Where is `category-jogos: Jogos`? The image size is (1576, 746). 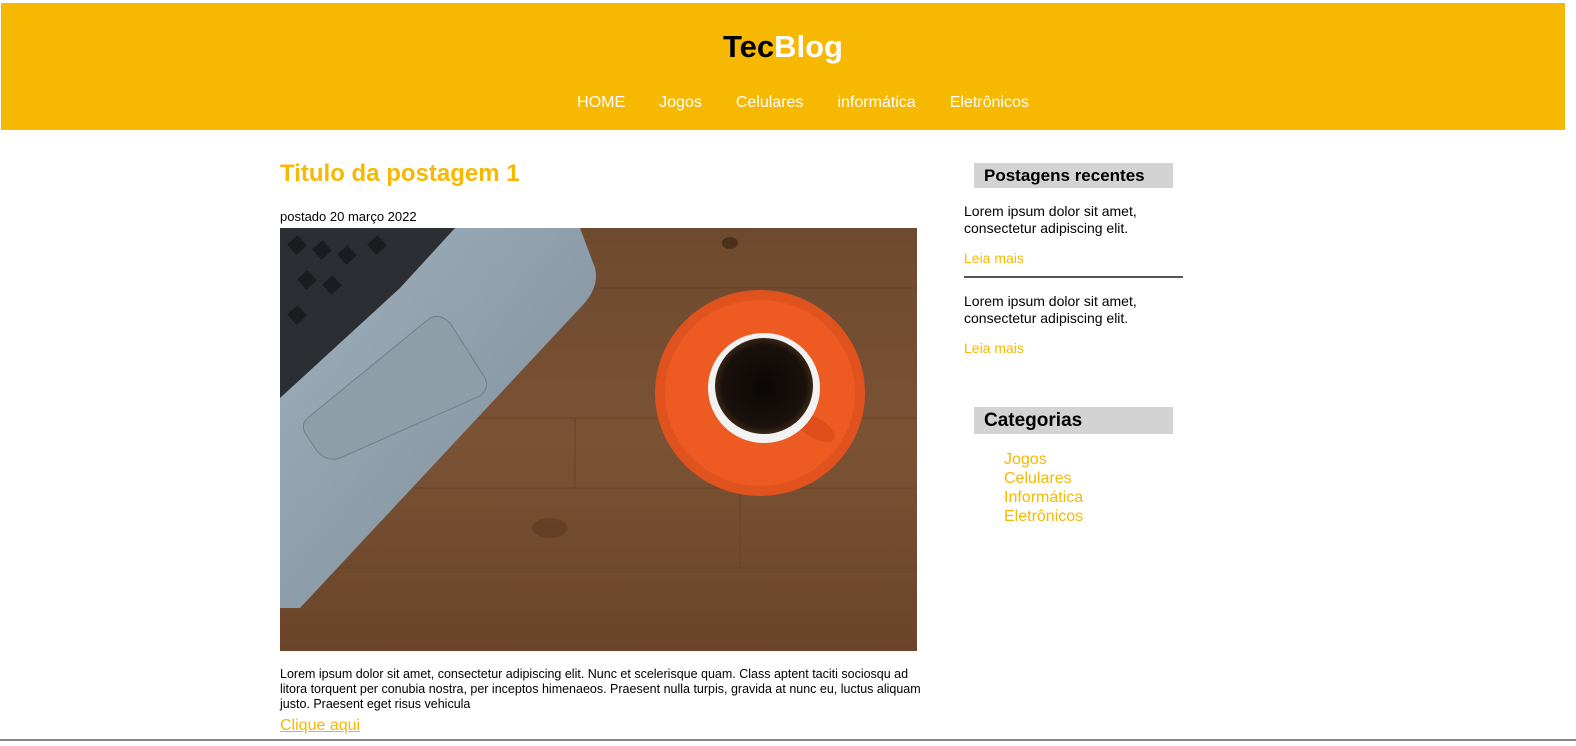
category-jogos: Jogos is located at coordinates (1025, 459).